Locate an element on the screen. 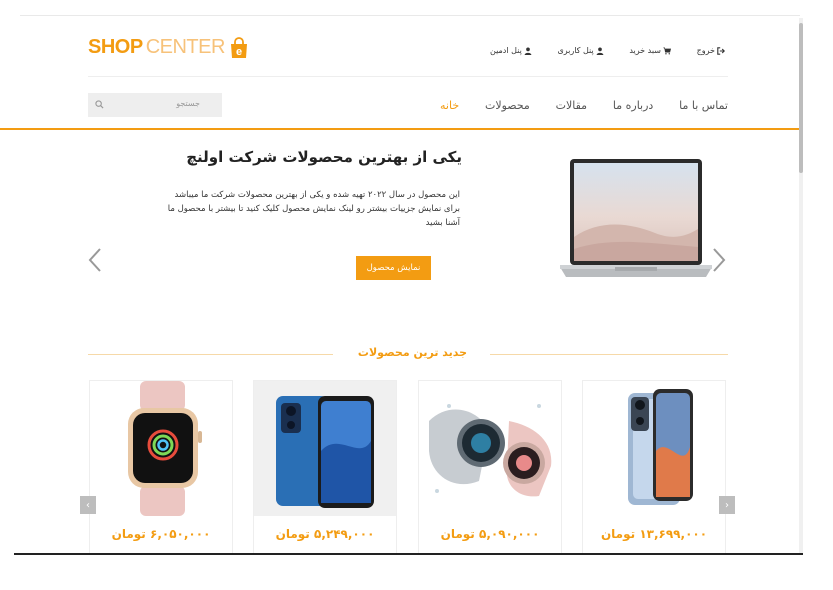  nav-item-contact: تماس با ما is located at coordinates (703, 105).